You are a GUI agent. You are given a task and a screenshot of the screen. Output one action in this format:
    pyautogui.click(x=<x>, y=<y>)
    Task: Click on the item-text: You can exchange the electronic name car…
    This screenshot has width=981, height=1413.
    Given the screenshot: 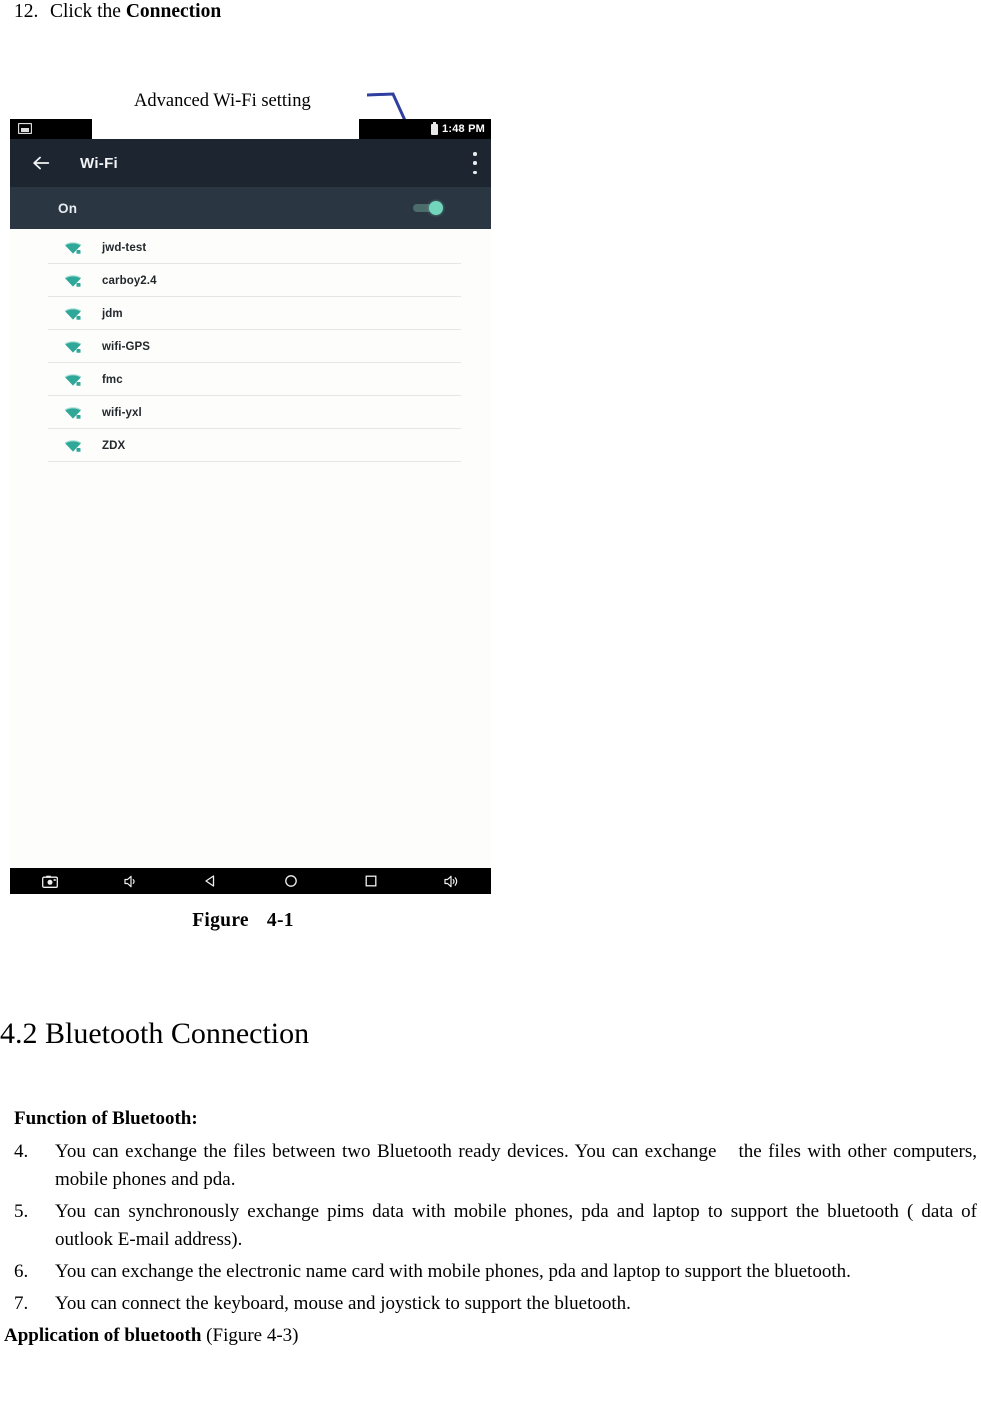 What is the action you would take?
    pyautogui.click(x=453, y=1271)
    